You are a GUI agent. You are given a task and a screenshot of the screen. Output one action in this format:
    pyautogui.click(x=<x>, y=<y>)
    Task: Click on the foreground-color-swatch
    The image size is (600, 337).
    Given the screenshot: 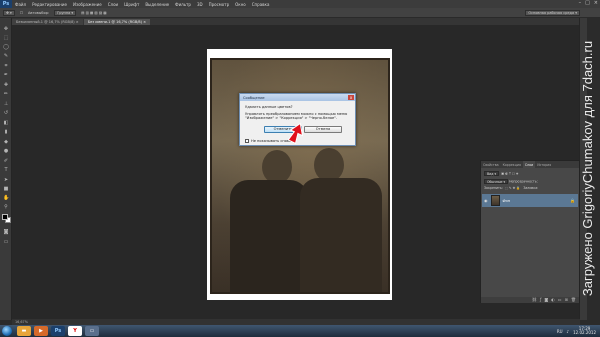 What is the action you would take?
    pyautogui.click(x=5, y=217)
    